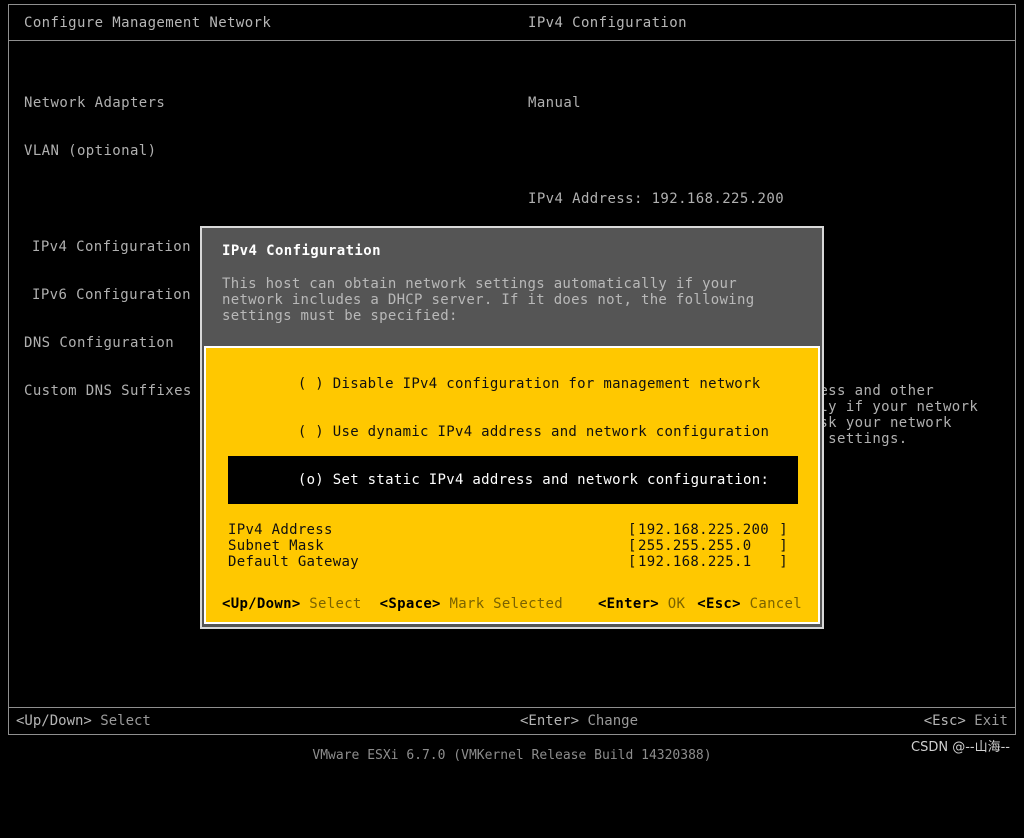  Describe the element at coordinates (708, 562) in the screenshot. I see `field-input-default-gateway: 192.168.225.1` at that location.